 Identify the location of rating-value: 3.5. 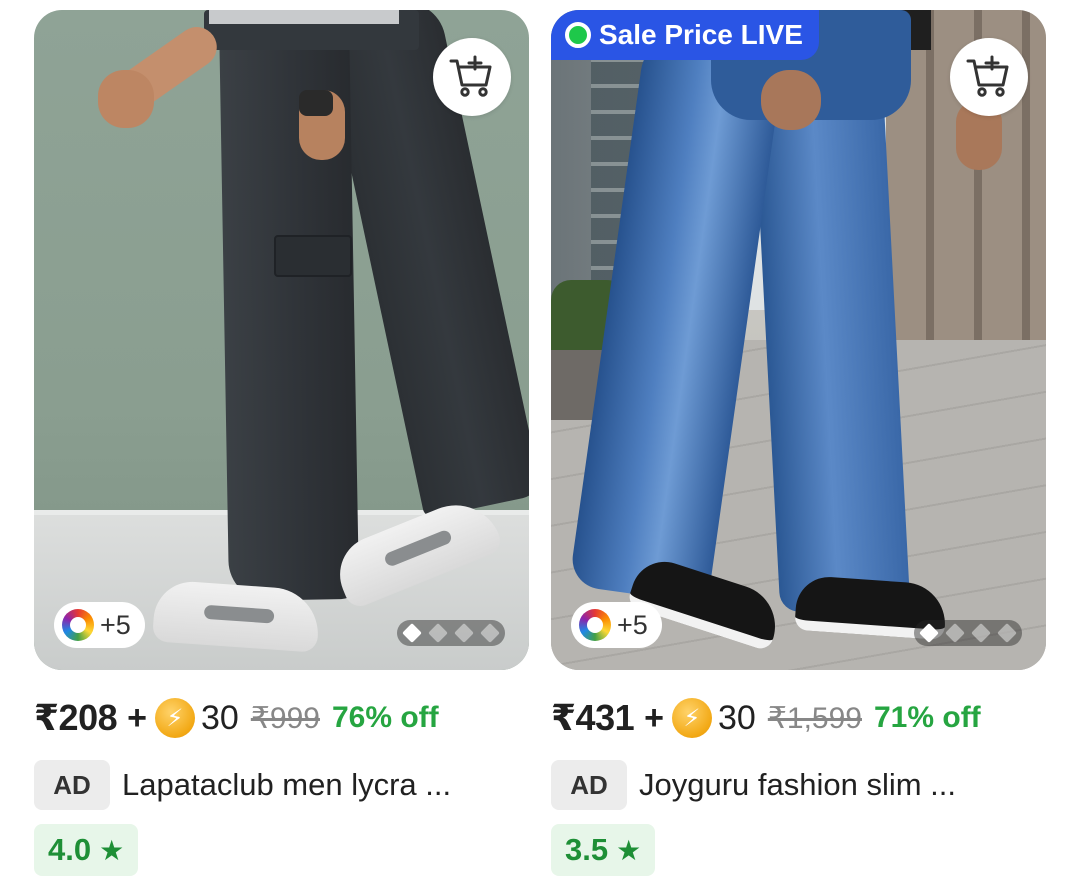
(587, 849).